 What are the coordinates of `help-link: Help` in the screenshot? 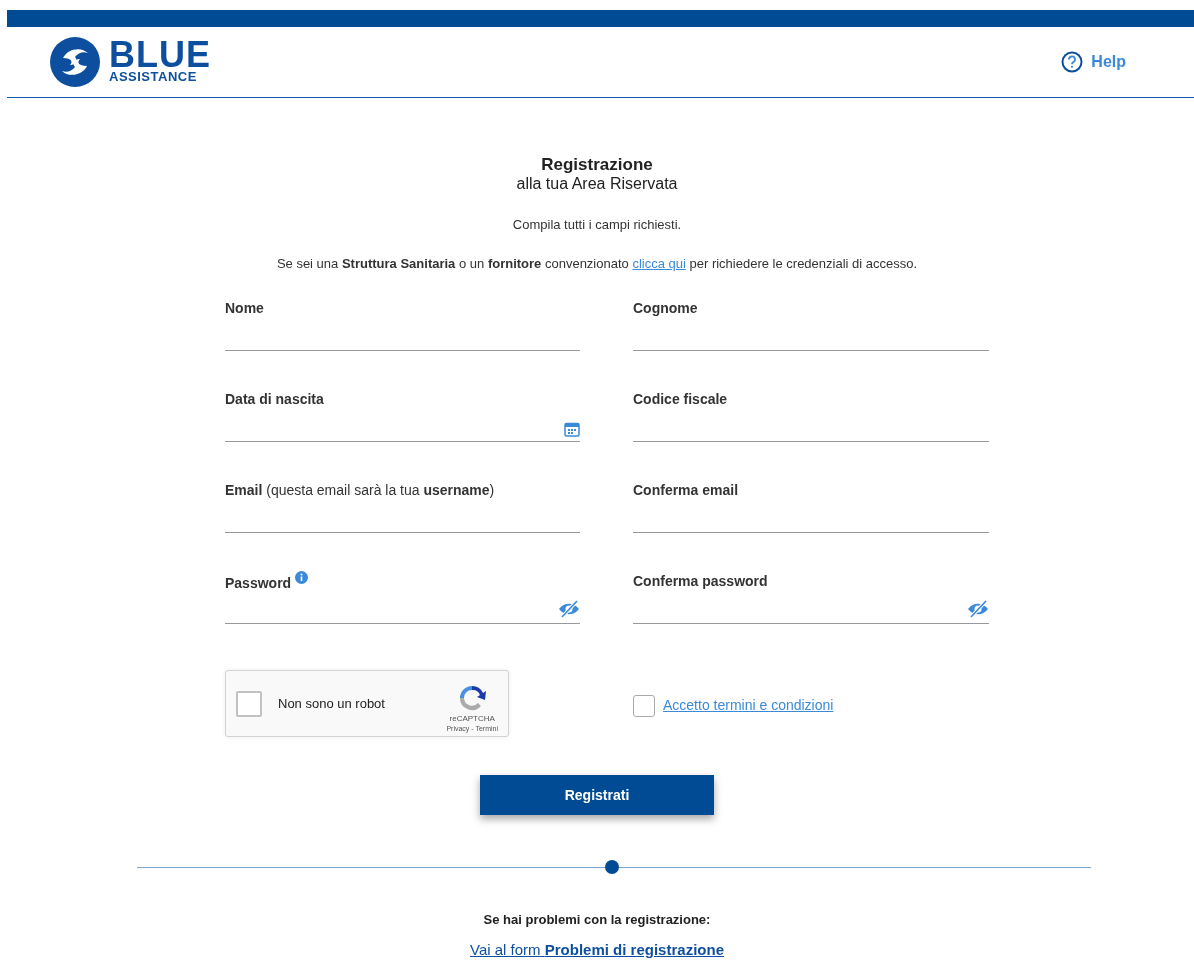 It's located at (1093, 62).